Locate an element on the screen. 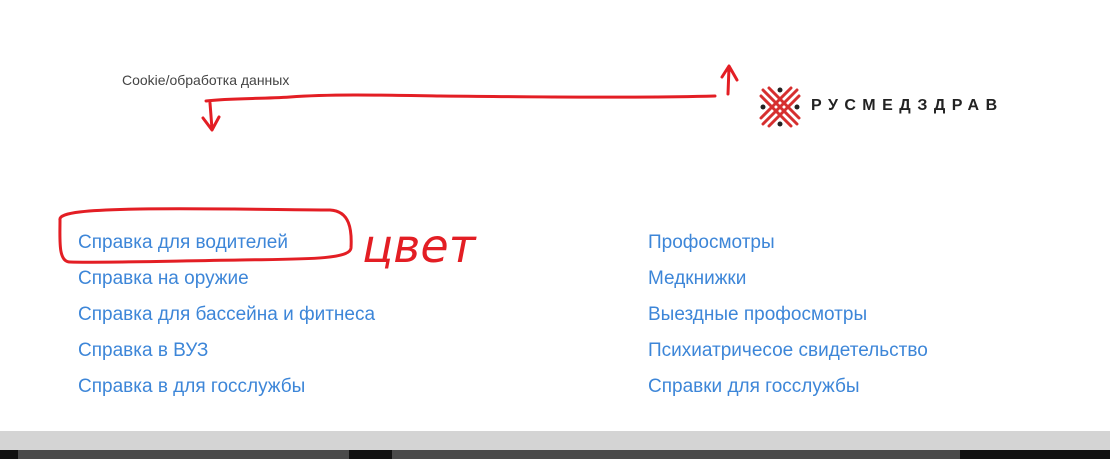 Image resolution: width=1110 pixels, height=459 pixels. list-item: Медкнижки is located at coordinates (788, 279).